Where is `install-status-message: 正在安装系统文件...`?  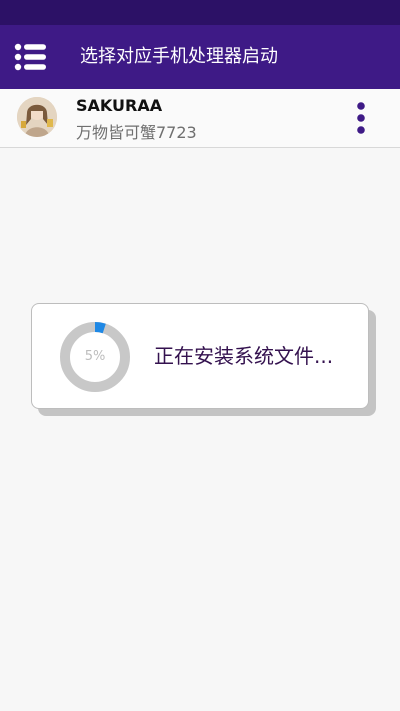 install-status-message: 正在安装系统文件... is located at coordinates (244, 356).